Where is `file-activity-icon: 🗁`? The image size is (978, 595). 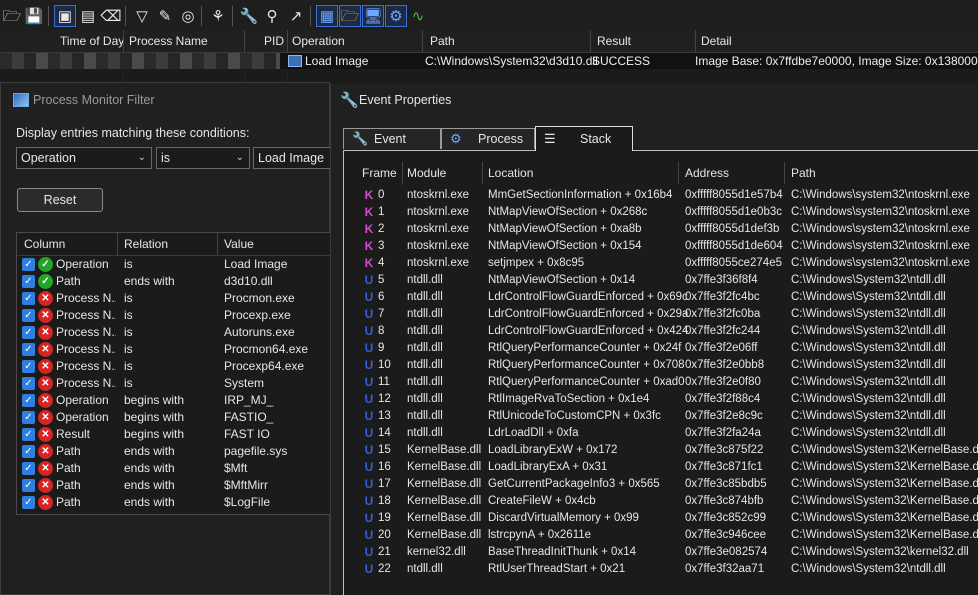
file-activity-icon: 🗁 is located at coordinates (350, 16).